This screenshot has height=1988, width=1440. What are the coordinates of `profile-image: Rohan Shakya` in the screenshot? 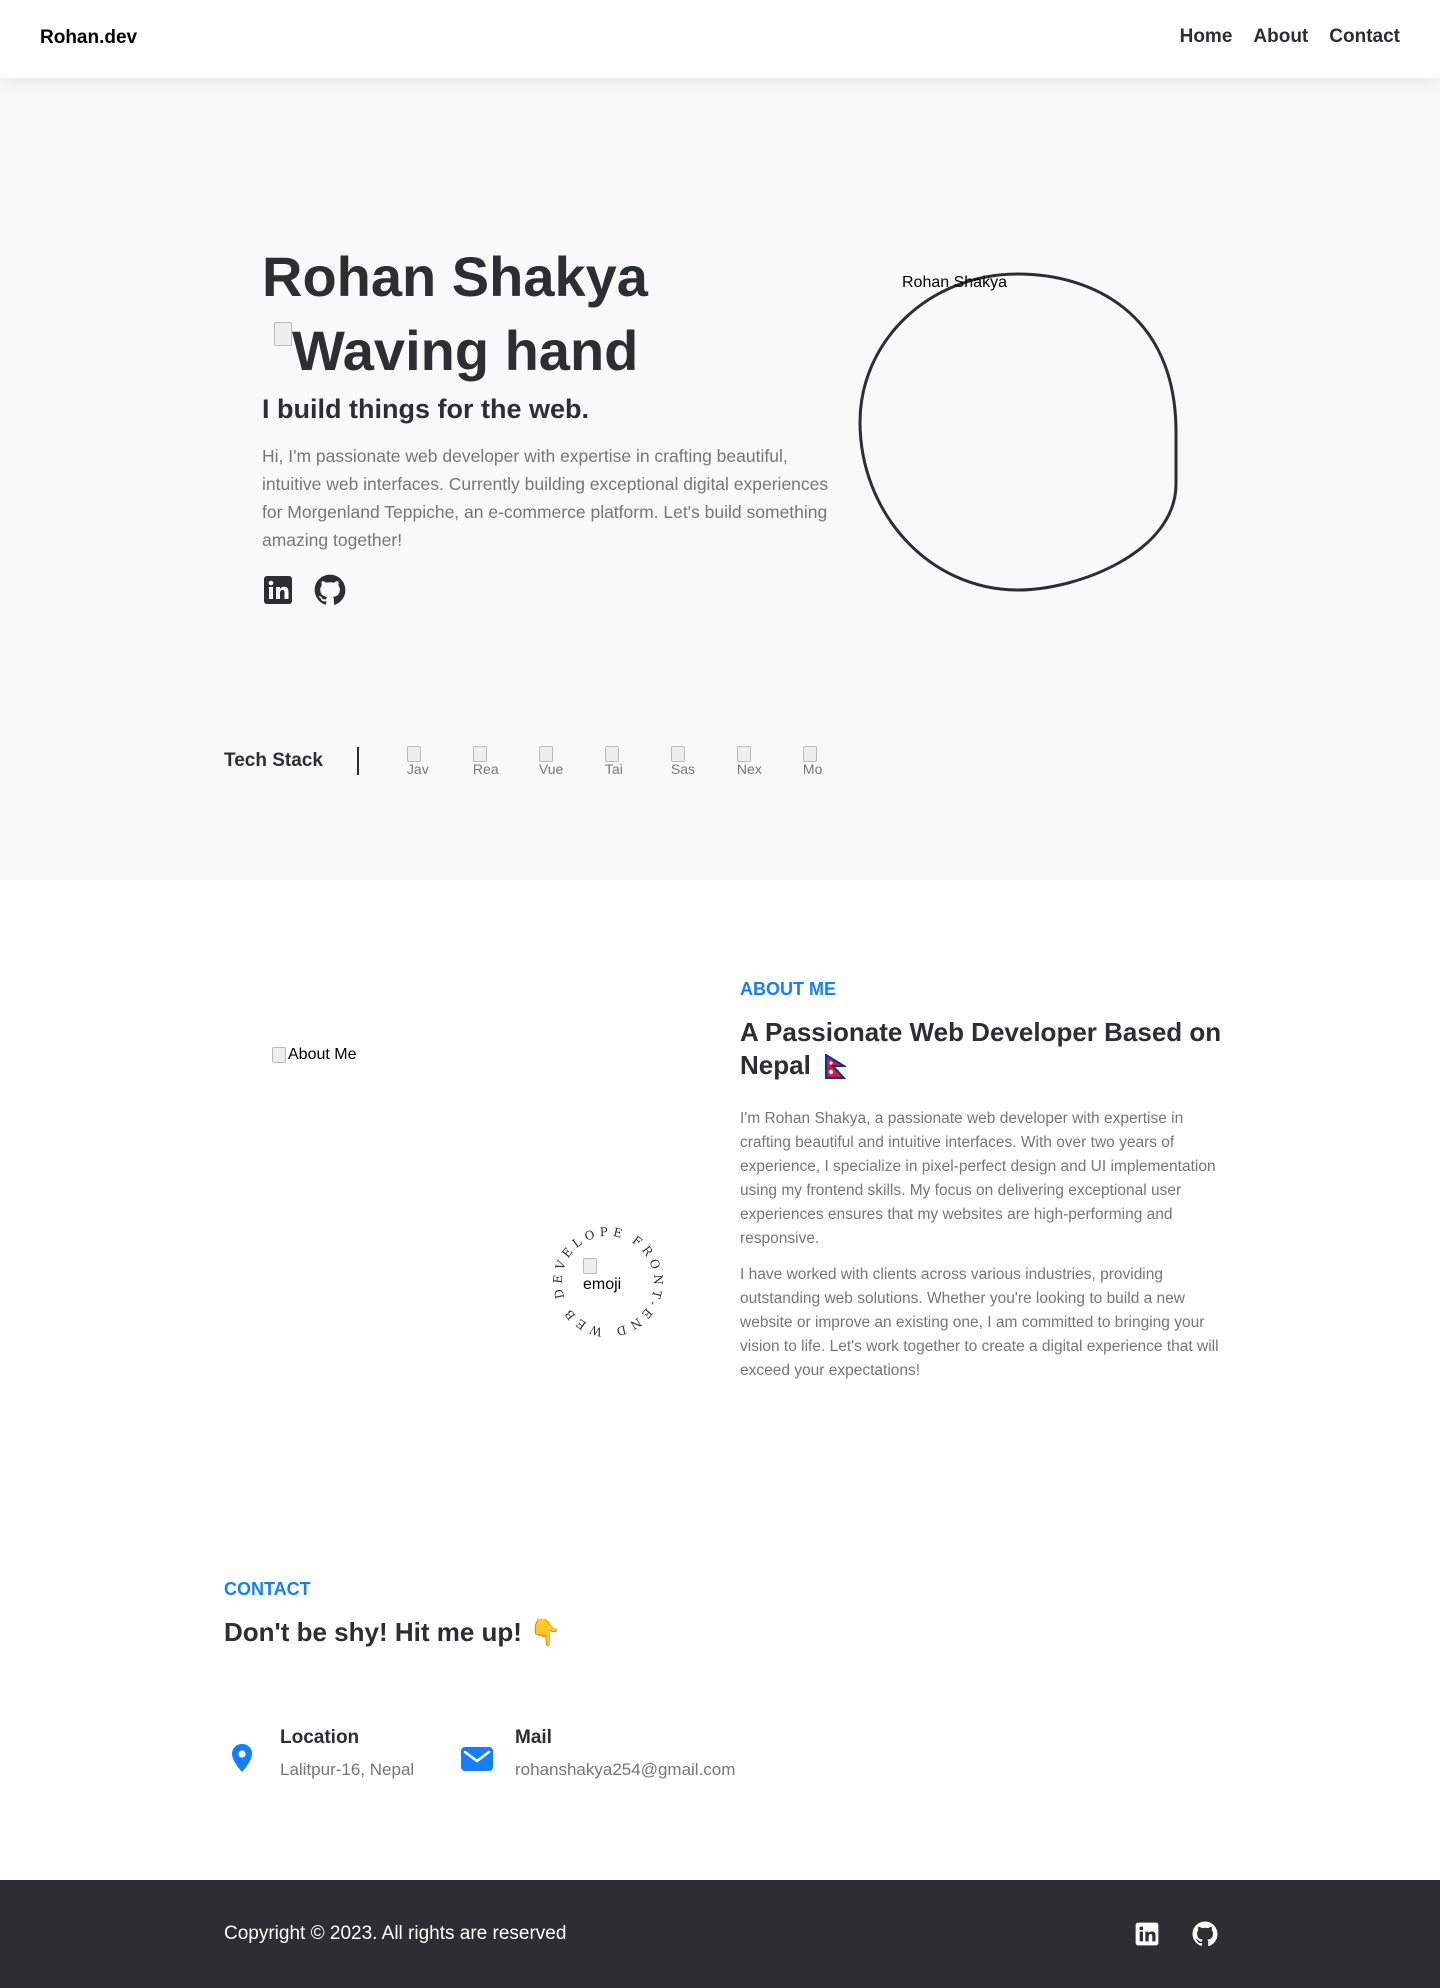 It's located at (1018, 432).